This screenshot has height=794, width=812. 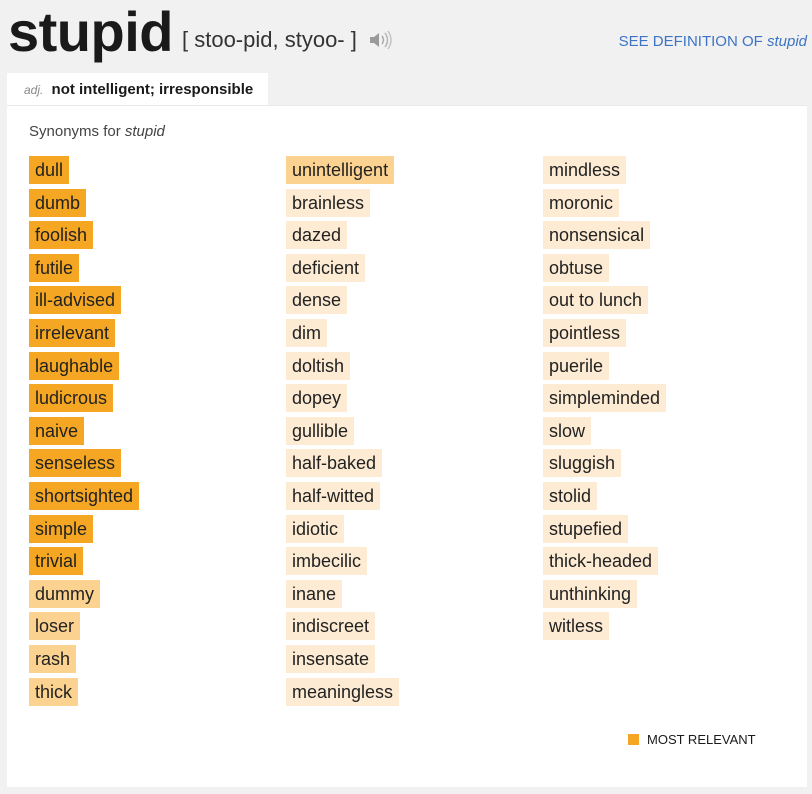 I want to click on synonym-chip: mindless, so click(x=585, y=170).